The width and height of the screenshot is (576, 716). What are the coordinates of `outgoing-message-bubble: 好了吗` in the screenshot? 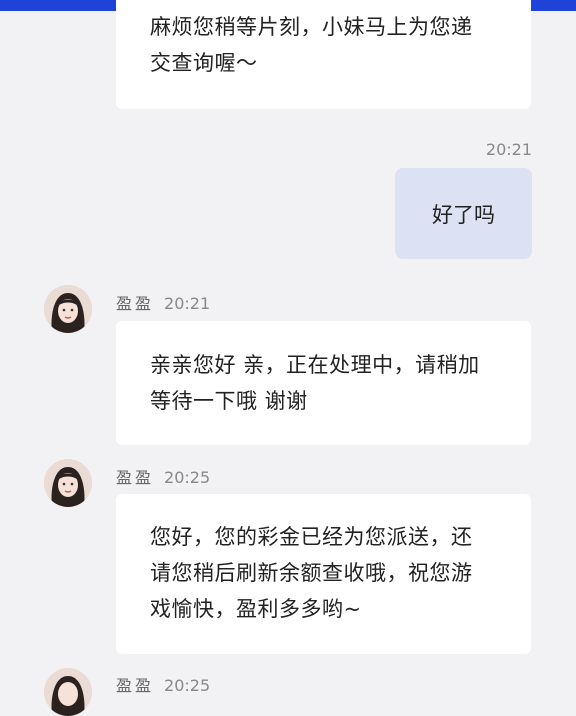 It's located at (463, 213).